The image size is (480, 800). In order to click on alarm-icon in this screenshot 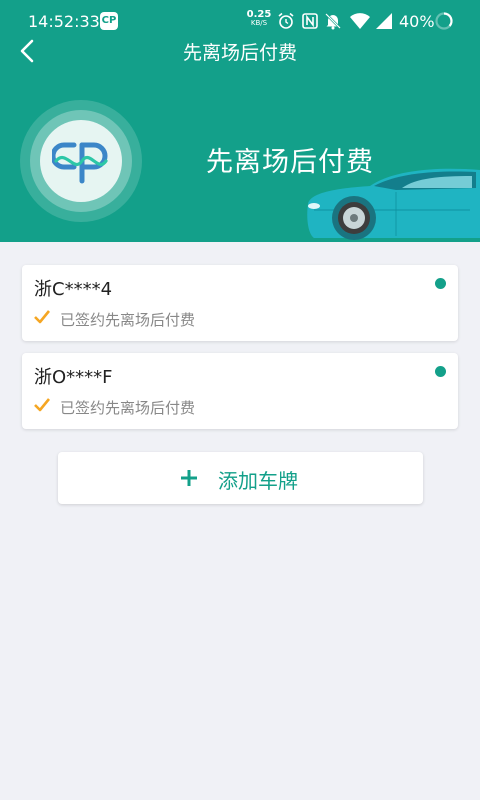, I will do `click(286, 20)`.